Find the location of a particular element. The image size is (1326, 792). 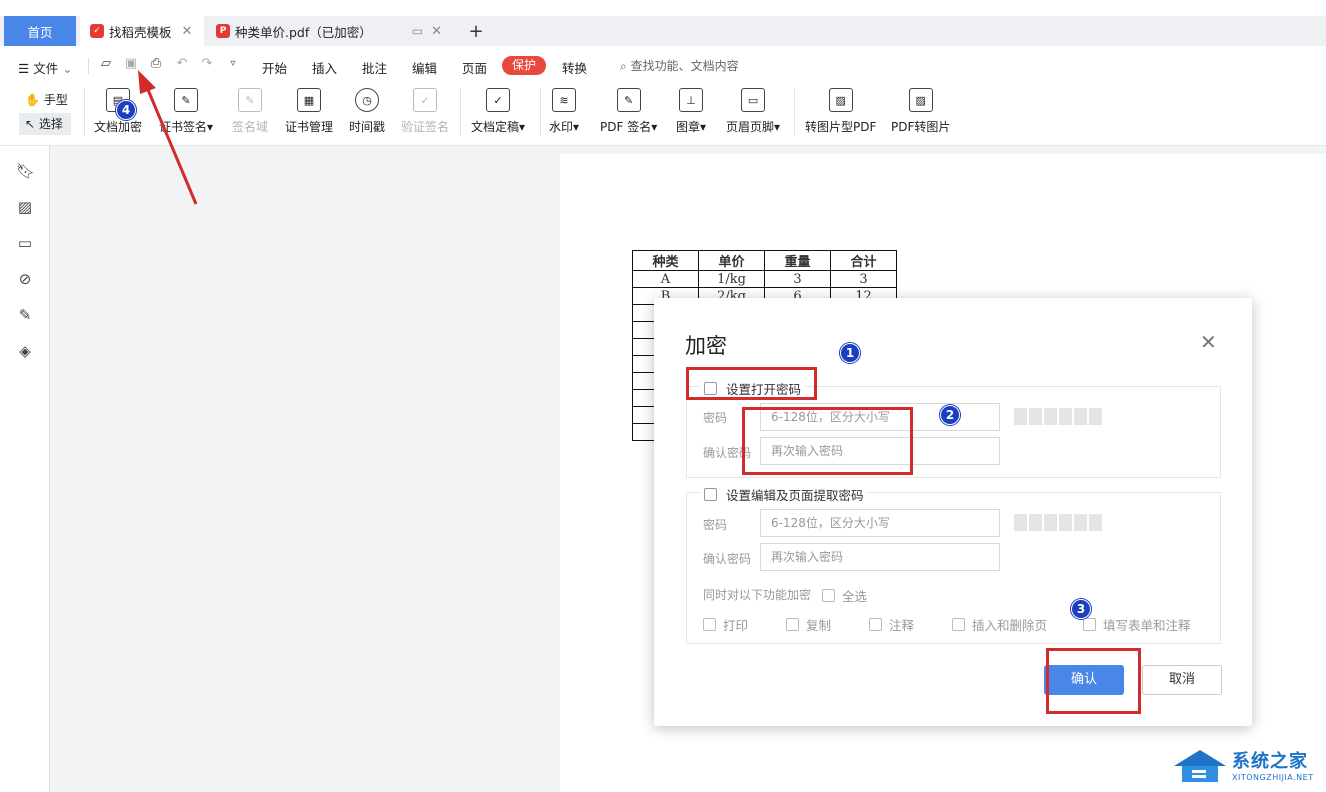

pointer-arrow is located at coordinates (168, 137).